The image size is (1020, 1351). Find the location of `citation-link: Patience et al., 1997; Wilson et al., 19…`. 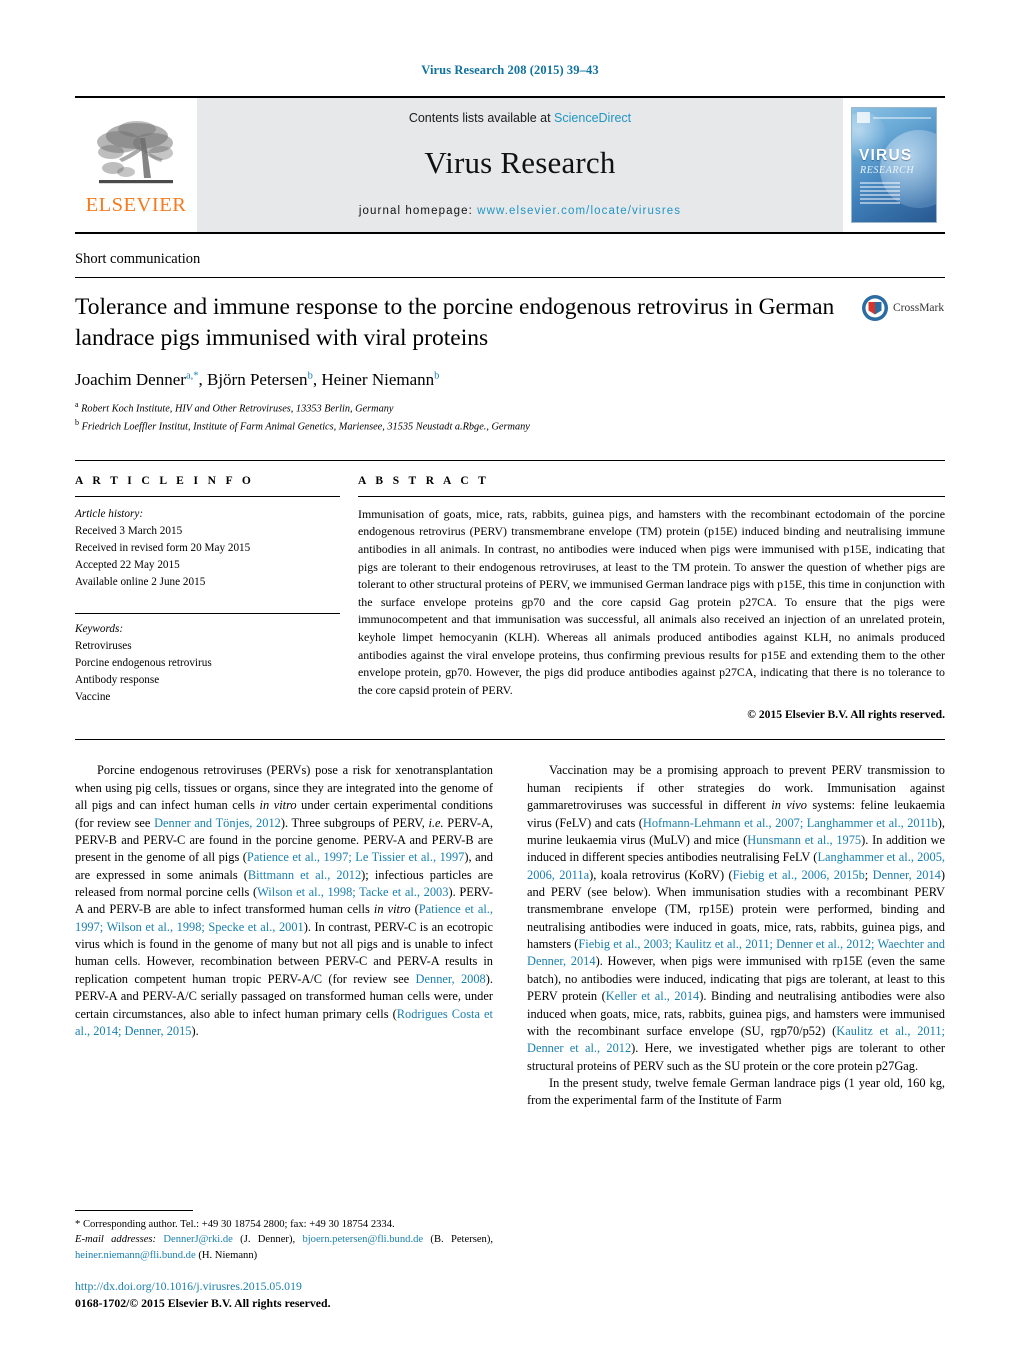

citation-link: Patience et al., 1997; Wilson et al., 19… is located at coordinates (284, 917).